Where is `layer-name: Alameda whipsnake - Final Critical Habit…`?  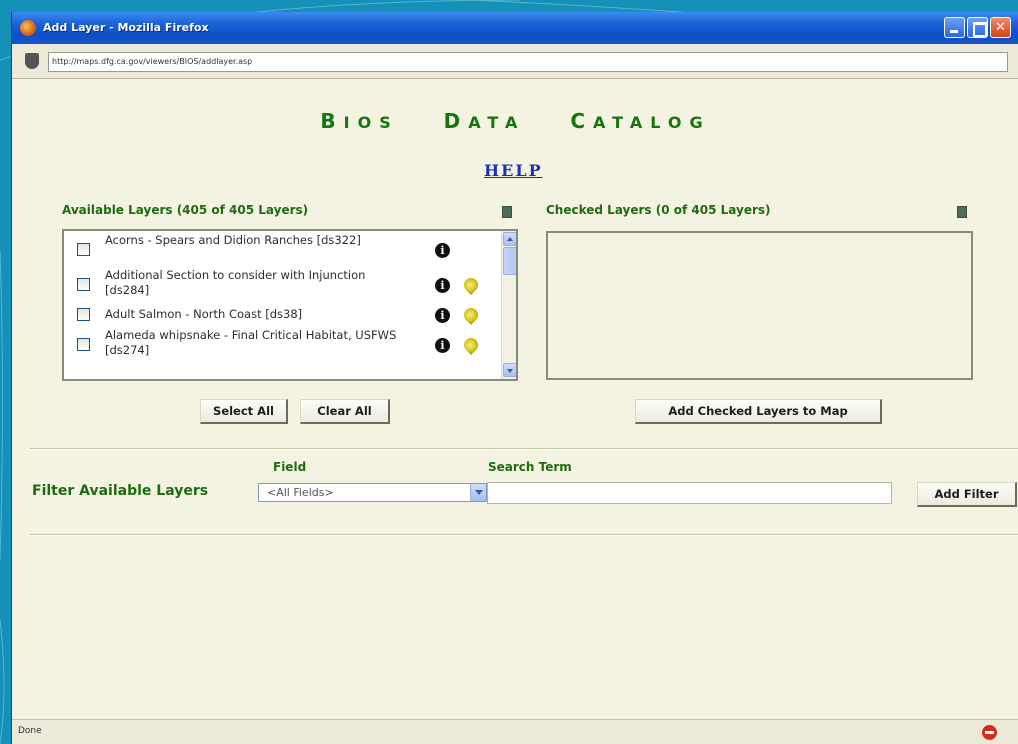
layer-name: Alameda whipsnake - Final Critical Habit… is located at coordinates (251, 342).